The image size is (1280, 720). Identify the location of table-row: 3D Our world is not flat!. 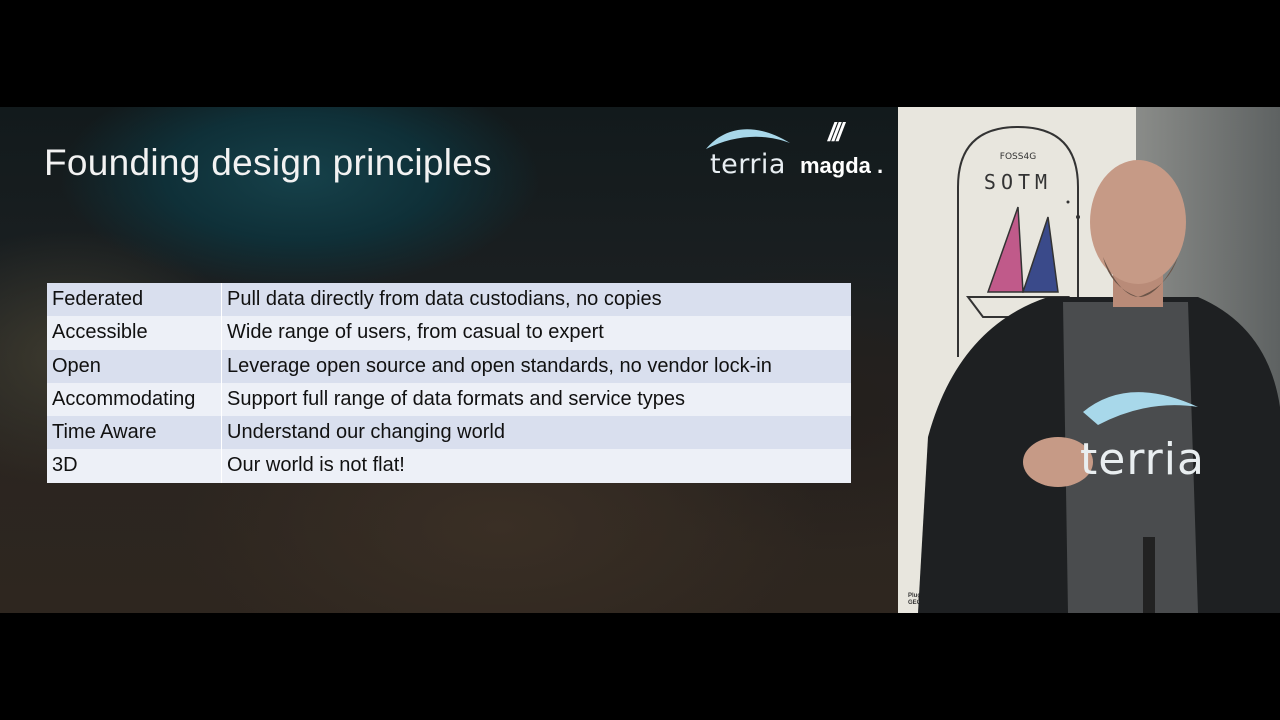
(449, 466).